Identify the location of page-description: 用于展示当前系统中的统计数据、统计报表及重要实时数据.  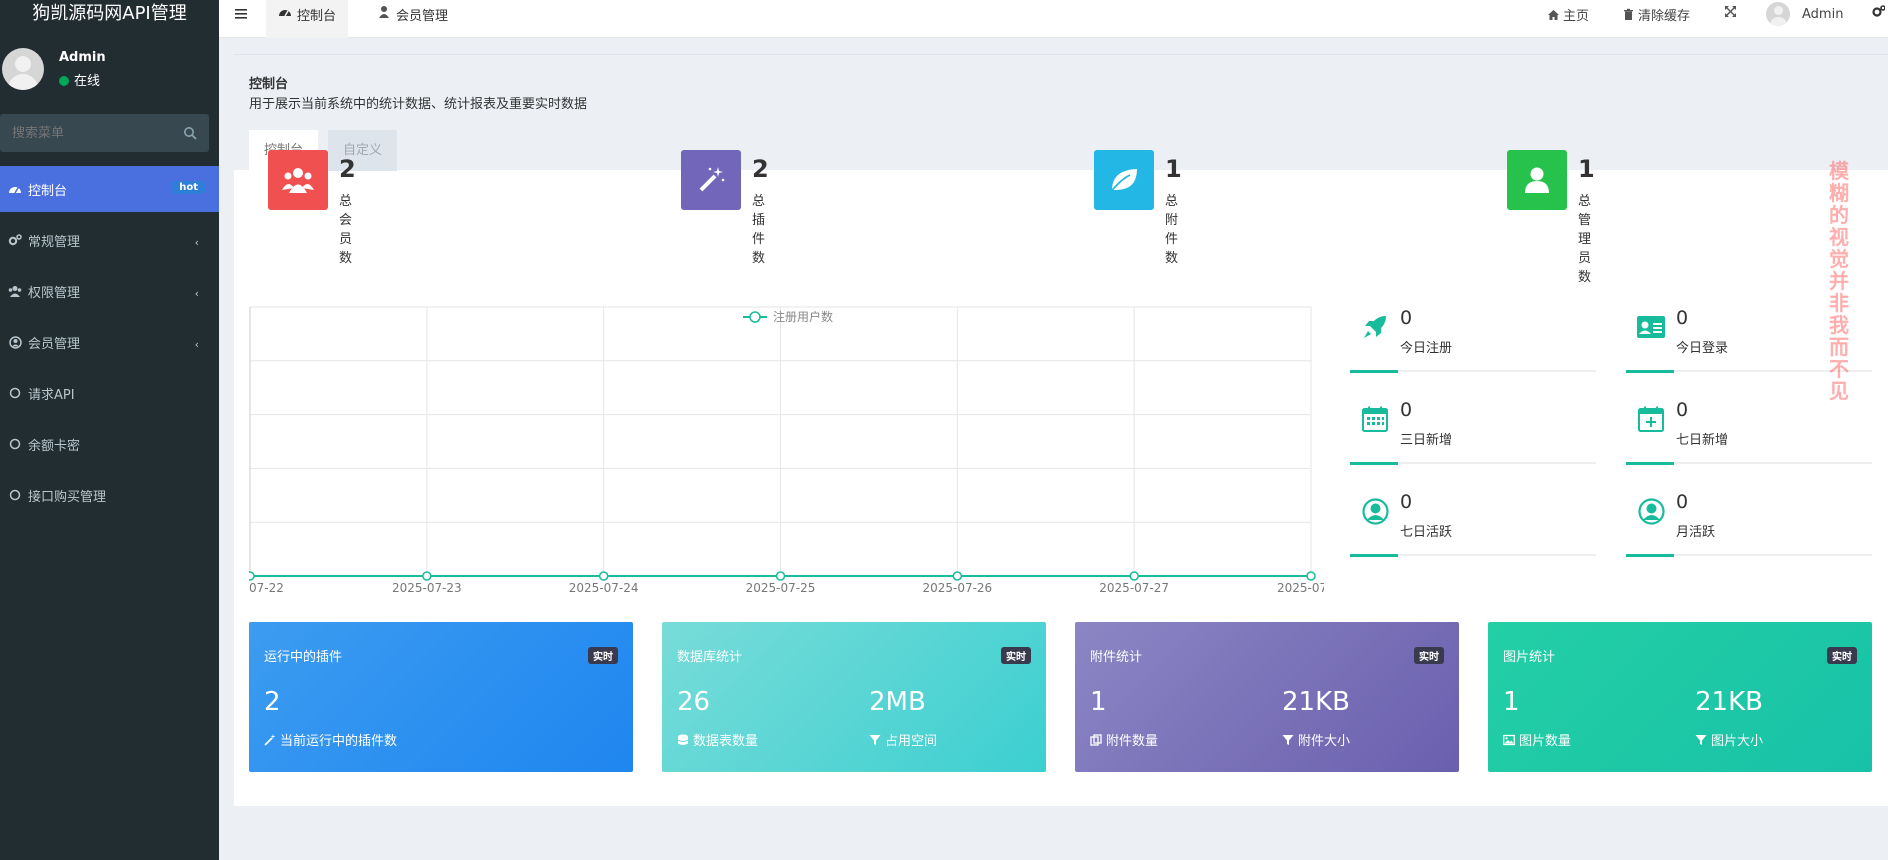
(418, 104).